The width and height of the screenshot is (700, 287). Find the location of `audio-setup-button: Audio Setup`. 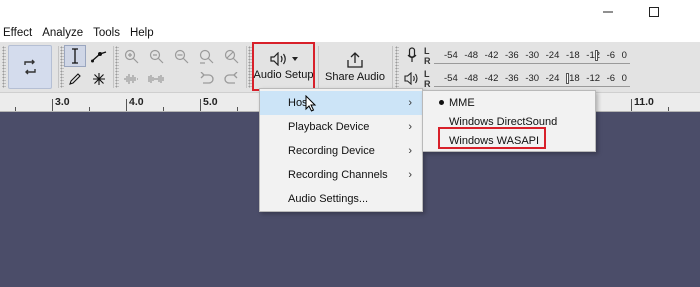

audio-setup-button: Audio Setup is located at coordinates (283, 66).